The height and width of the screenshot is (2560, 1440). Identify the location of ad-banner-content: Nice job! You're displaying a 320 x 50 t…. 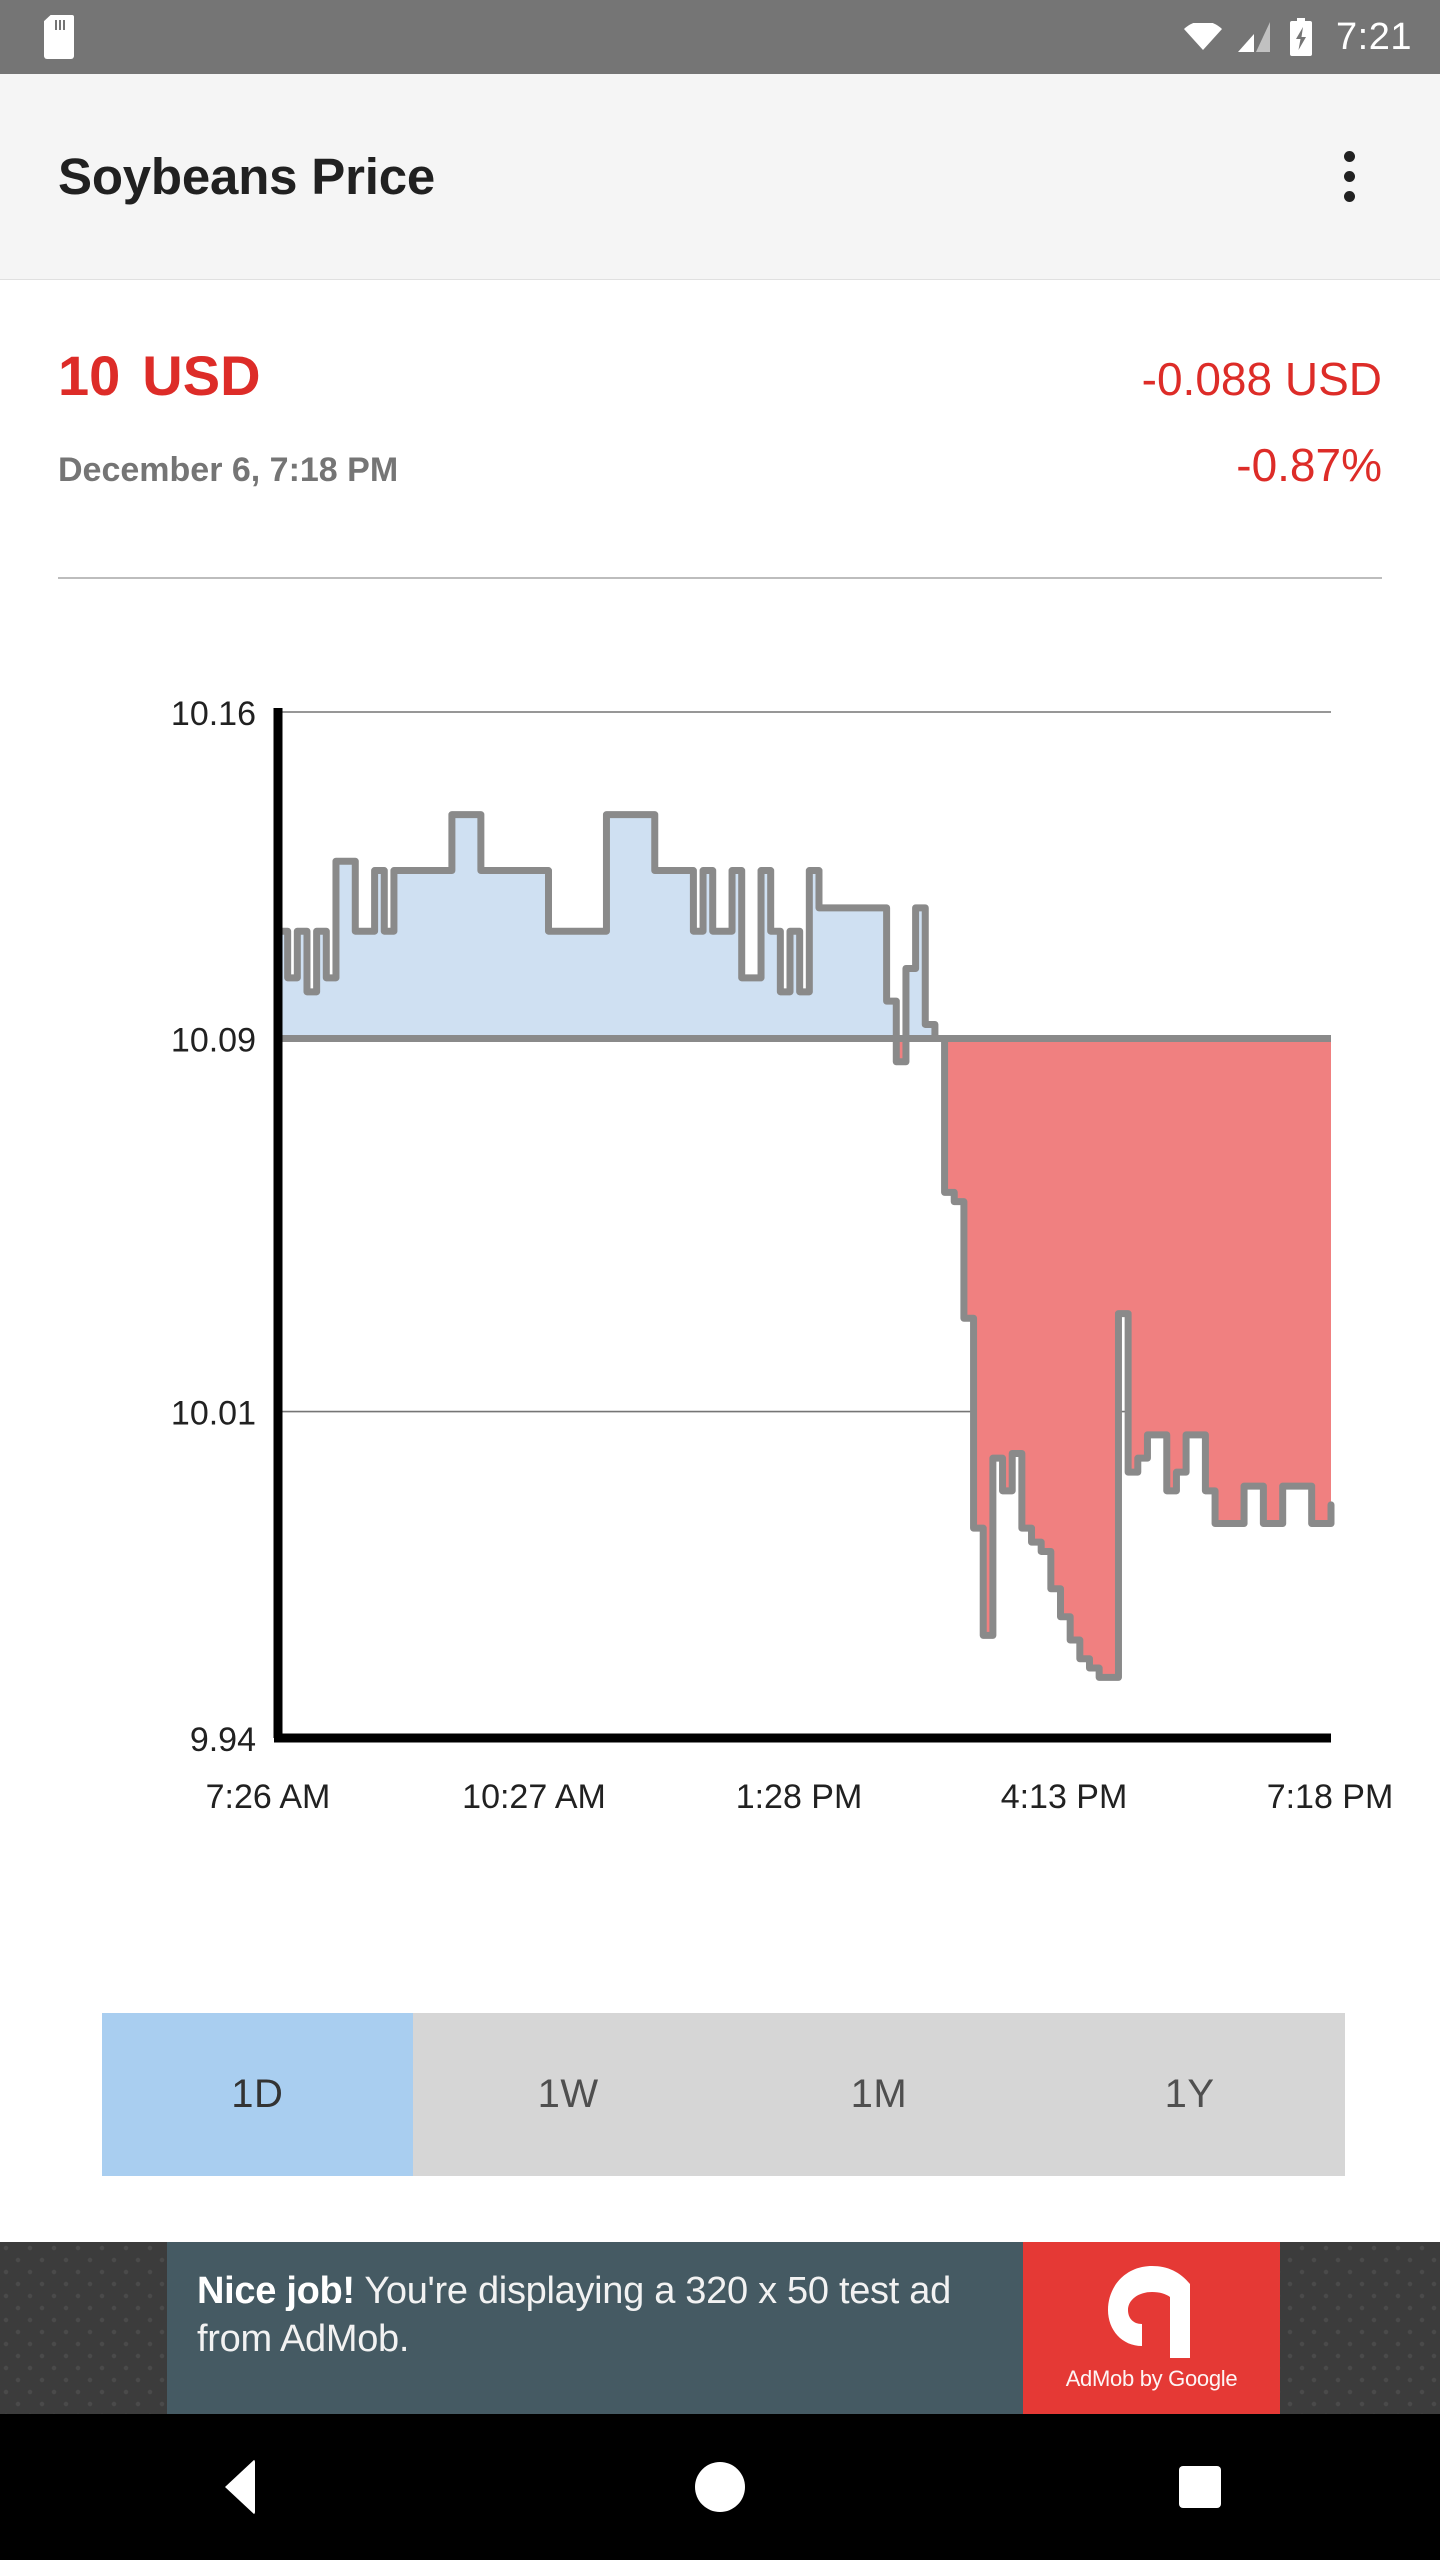
(723, 2328).